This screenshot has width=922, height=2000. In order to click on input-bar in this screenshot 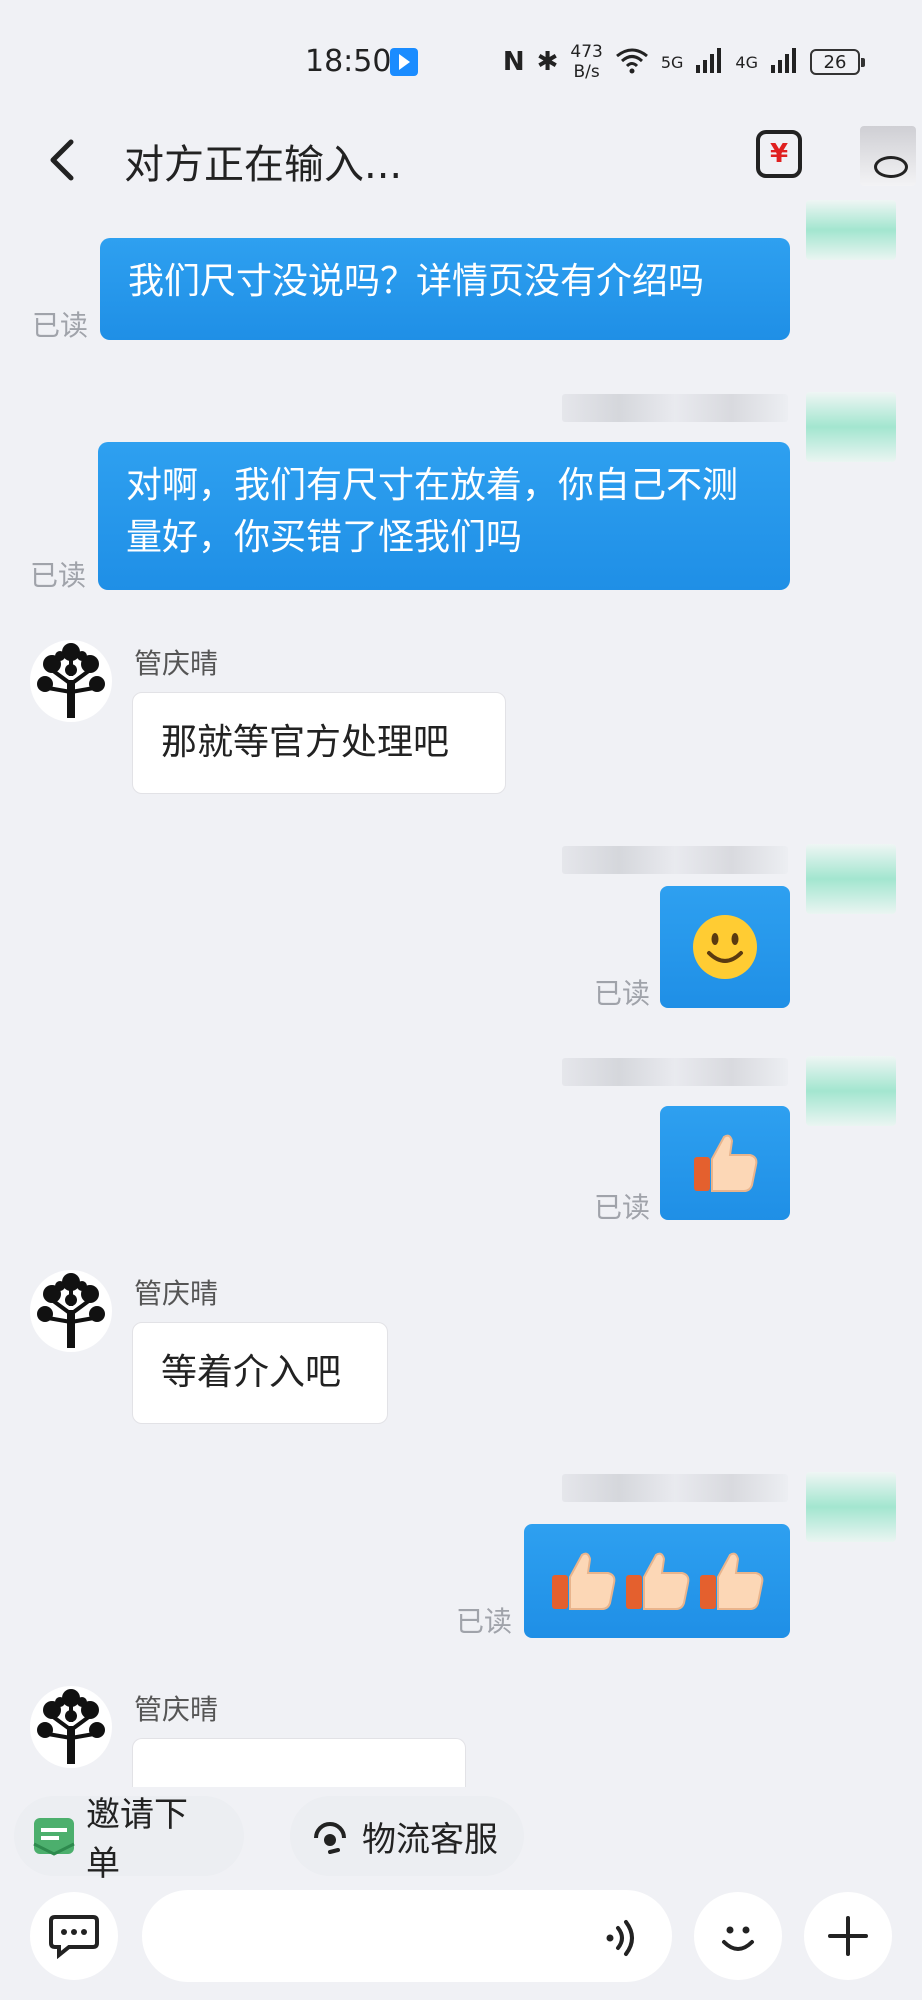, I will do `click(461, 1940)`.